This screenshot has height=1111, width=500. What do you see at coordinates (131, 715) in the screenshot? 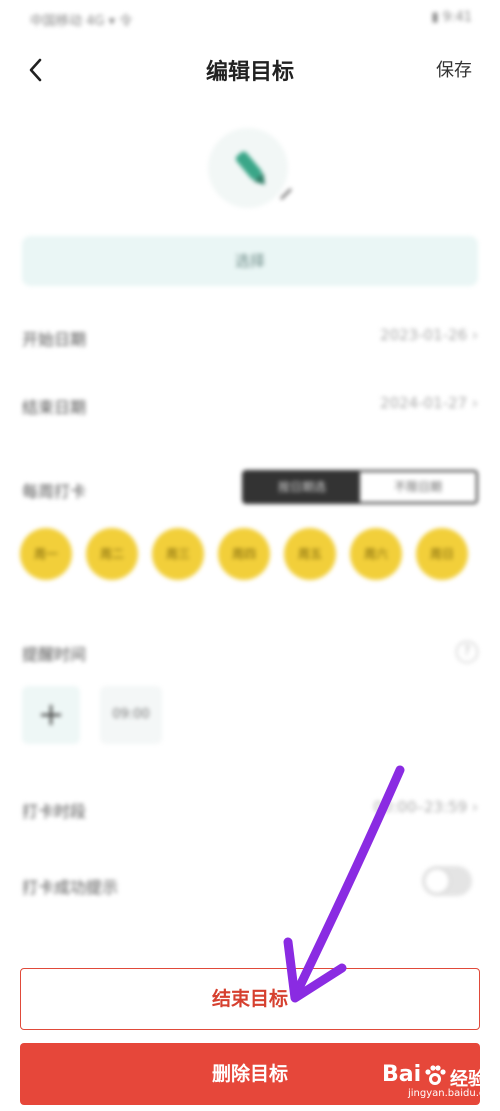
I see `reminder-time-chip: 09:00` at bounding box center [131, 715].